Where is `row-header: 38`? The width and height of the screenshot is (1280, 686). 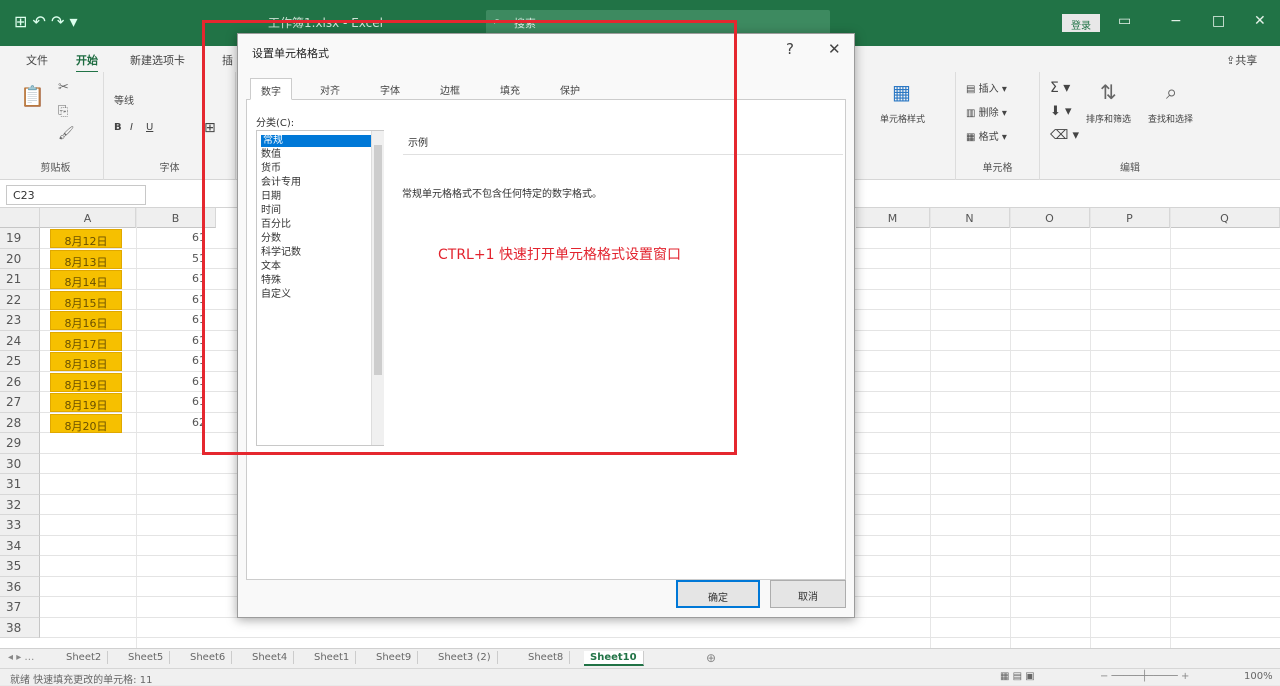
row-header: 38 is located at coordinates (20, 627).